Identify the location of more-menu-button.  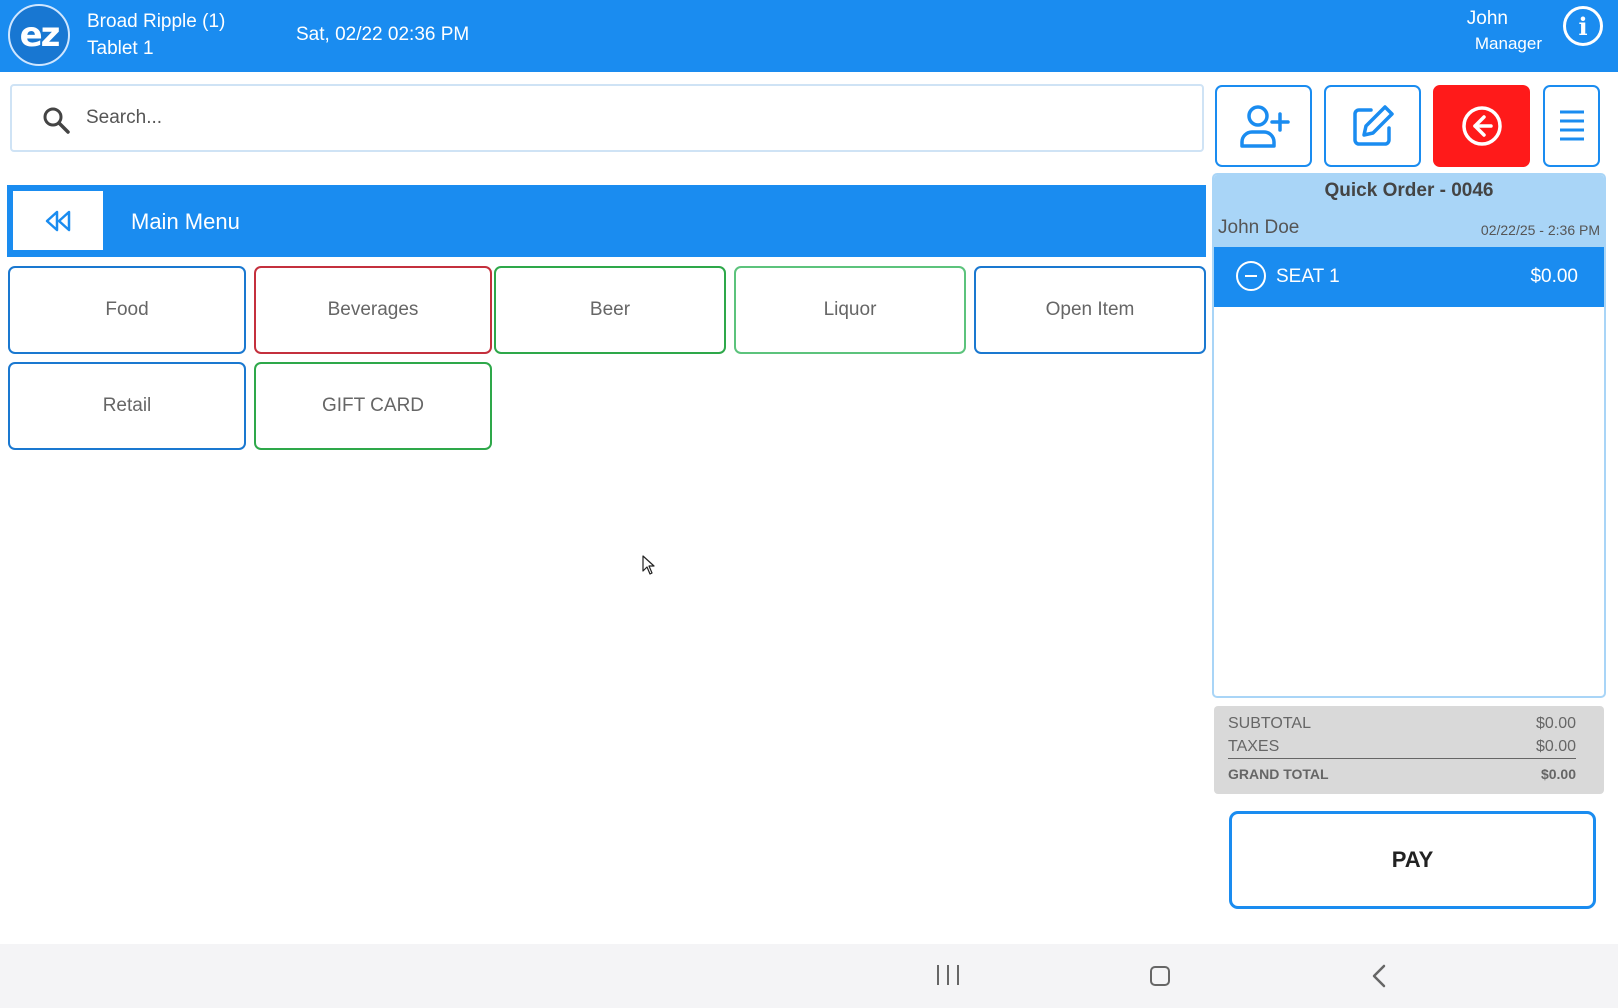
(1571, 126).